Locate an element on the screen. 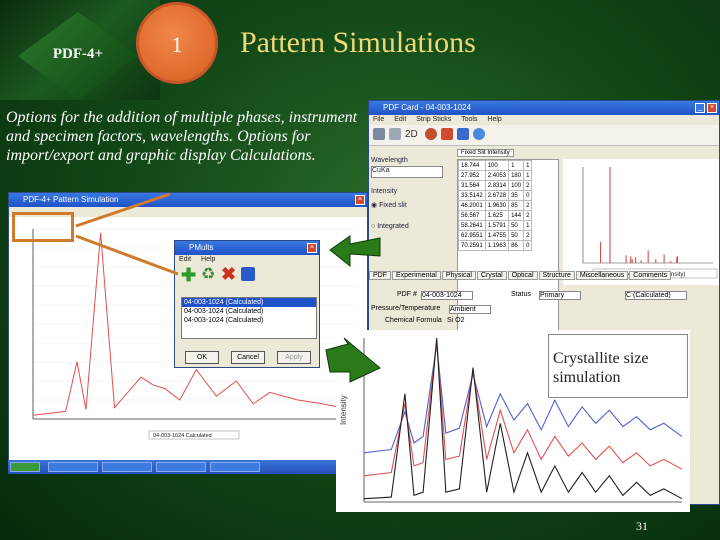  page-number: 31 is located at coordinates (642, 526).